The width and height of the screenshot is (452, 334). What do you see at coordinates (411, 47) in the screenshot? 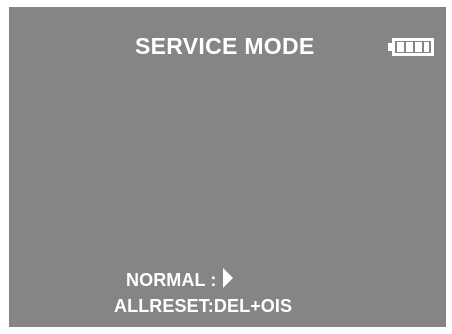
I see `battery-full-icon` at bounding box center [411, 47].